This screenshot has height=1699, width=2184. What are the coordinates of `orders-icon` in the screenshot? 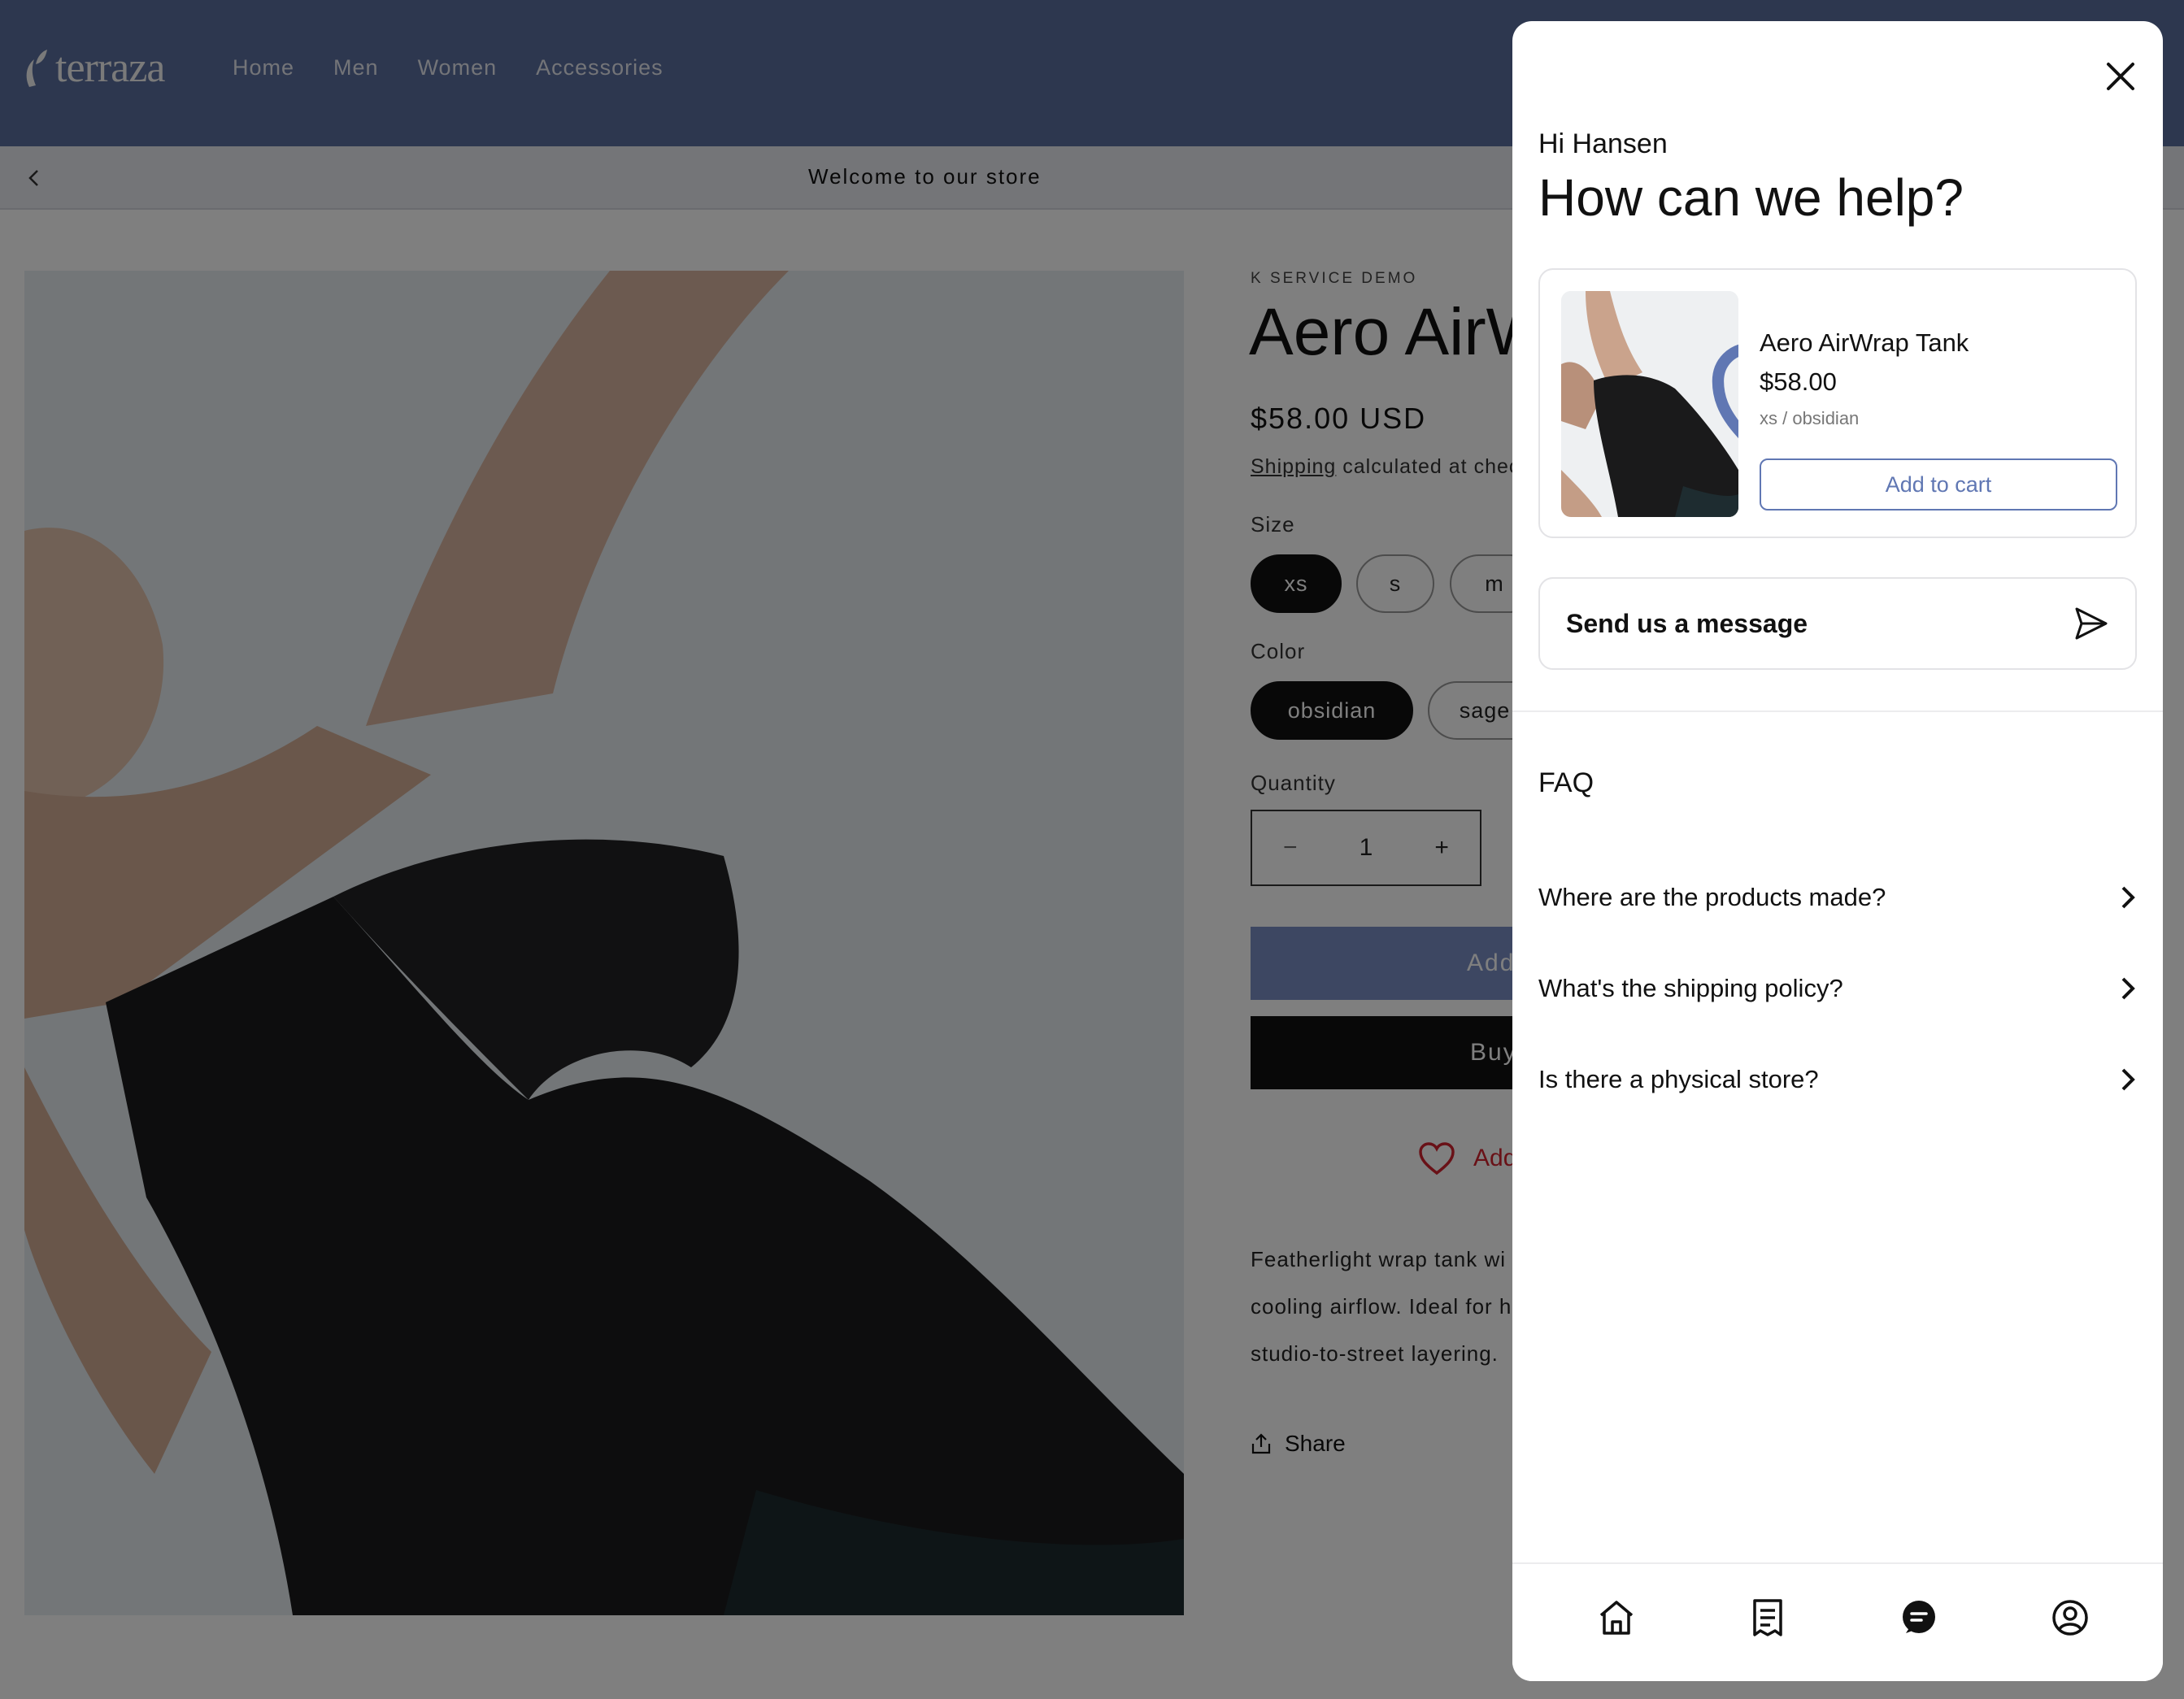 It's located at (1768, 1617).